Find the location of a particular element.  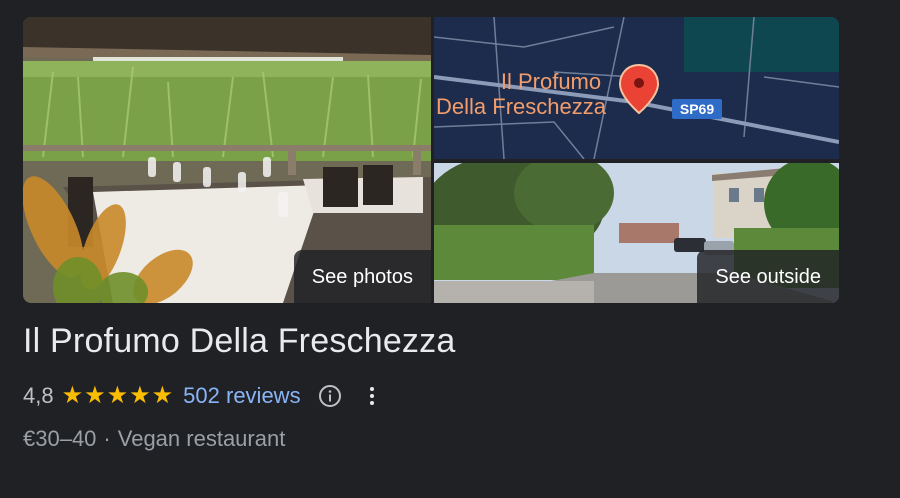

info-icon is located at coordinates (330, 396).